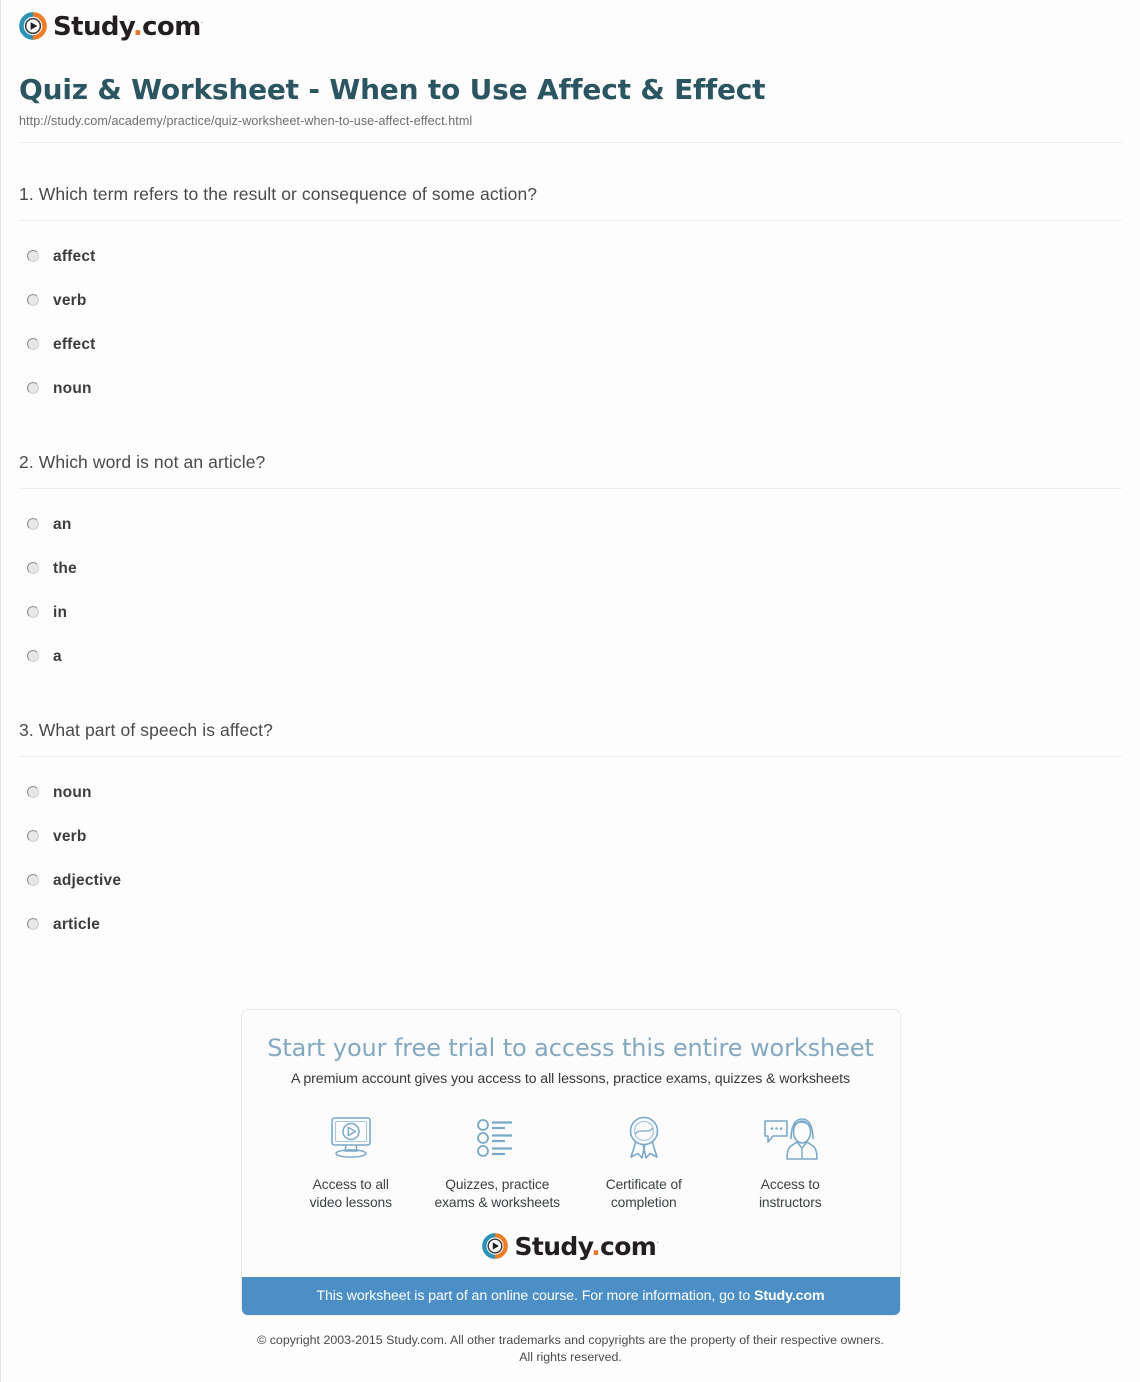 This screenshot has height=1382, width=1140. What do you see at coordinates (497, 1184) in the screenshot?
I see `feature-label-line1: Quizzes, practice` at bounding box center [497, 1184].